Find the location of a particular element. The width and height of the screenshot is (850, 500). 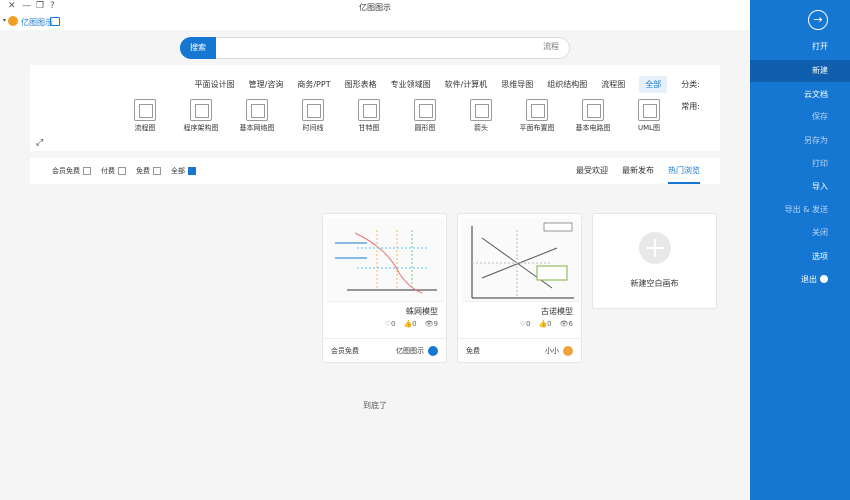

common-item-gantt: 甘特图 is located at coordinates (369, 116).